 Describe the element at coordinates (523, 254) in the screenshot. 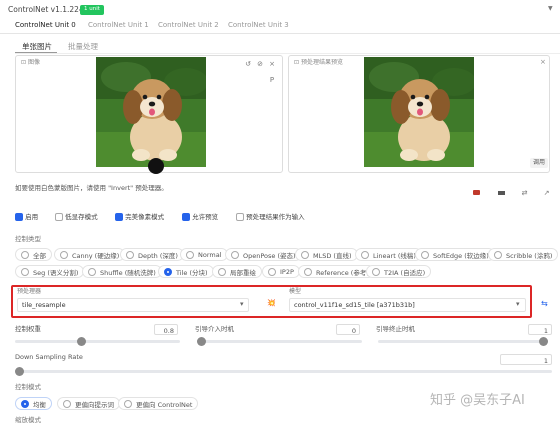

I see `control-type-scribble: Scribble (涂鸦)` at that location.